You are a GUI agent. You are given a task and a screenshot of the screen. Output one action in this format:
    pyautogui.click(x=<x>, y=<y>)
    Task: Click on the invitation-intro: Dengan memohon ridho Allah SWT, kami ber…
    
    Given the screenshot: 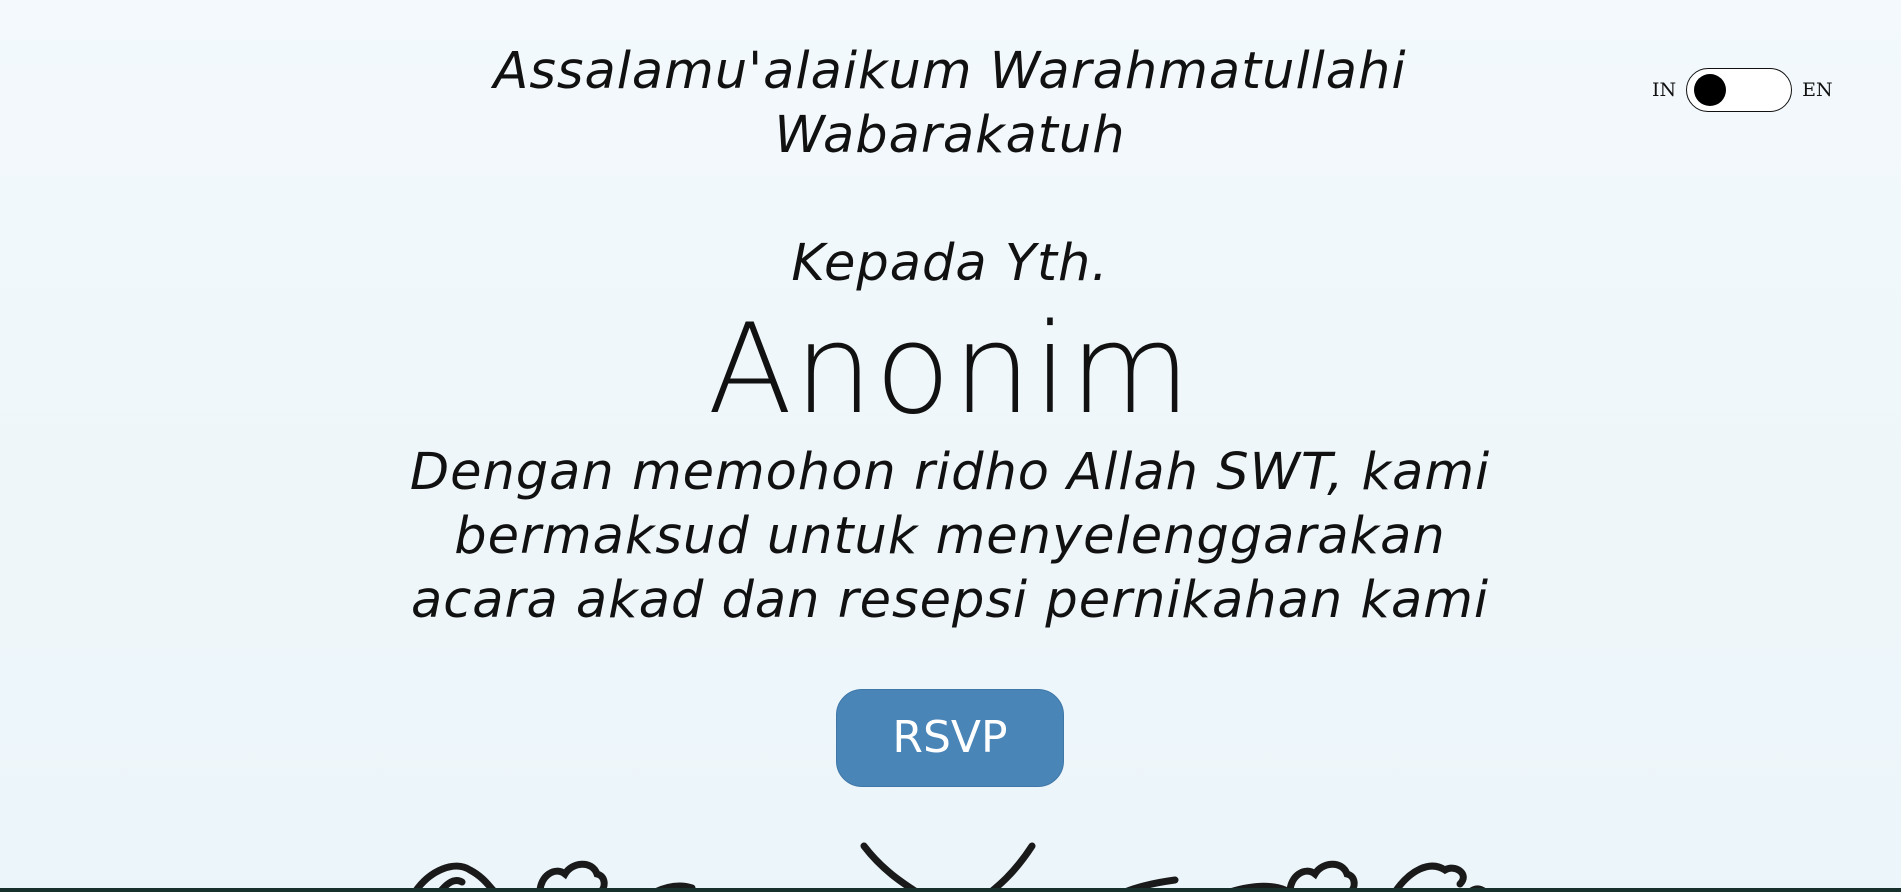 What is the action you would take?
    pyautogui.click(x=950, y=537)
    